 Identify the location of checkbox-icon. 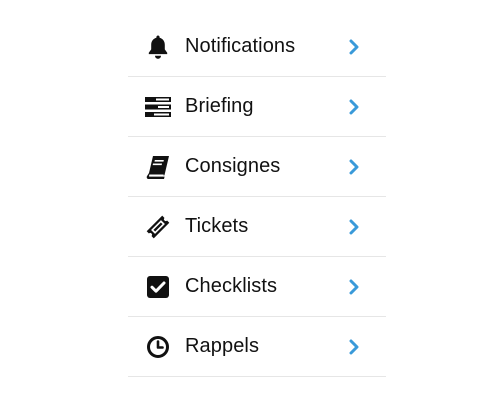
(158, 287).